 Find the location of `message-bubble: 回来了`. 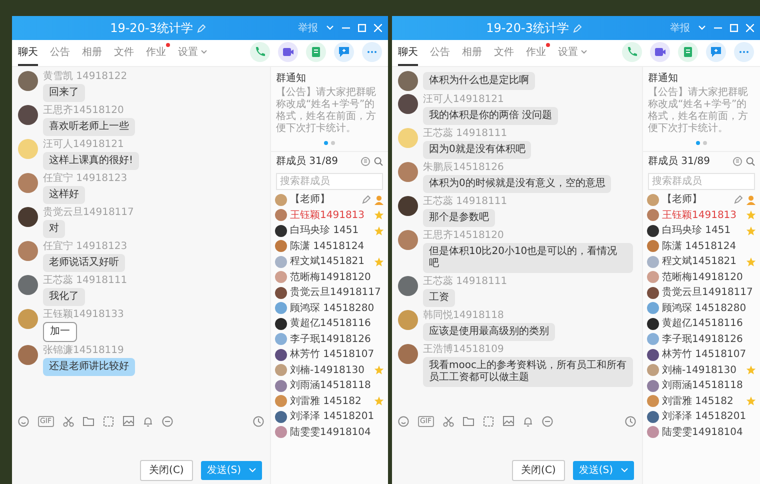

message-bubble: 回来了 is located at coordinates (64, 93).